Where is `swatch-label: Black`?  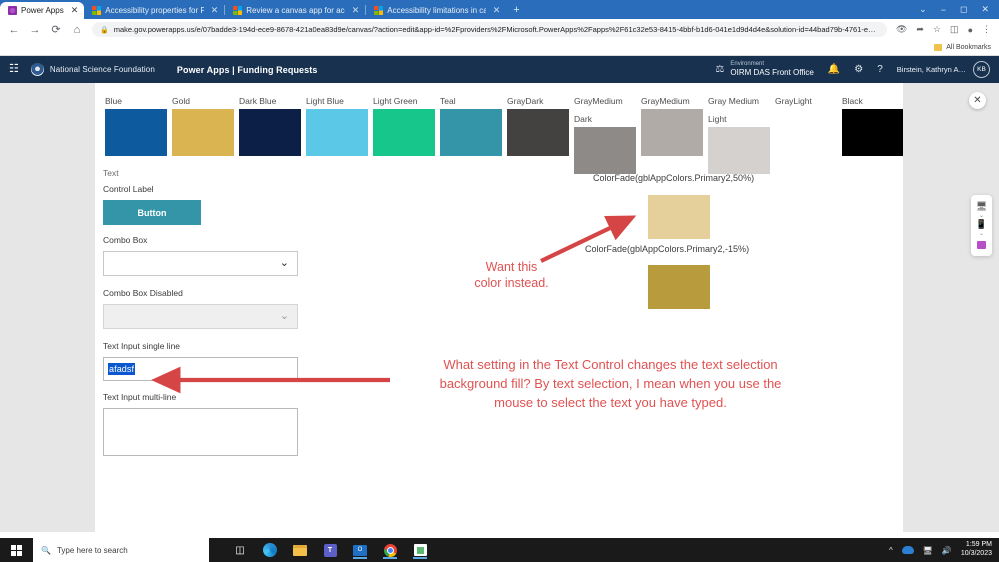
swatch-label: Black is located at coordinates (852, 101).